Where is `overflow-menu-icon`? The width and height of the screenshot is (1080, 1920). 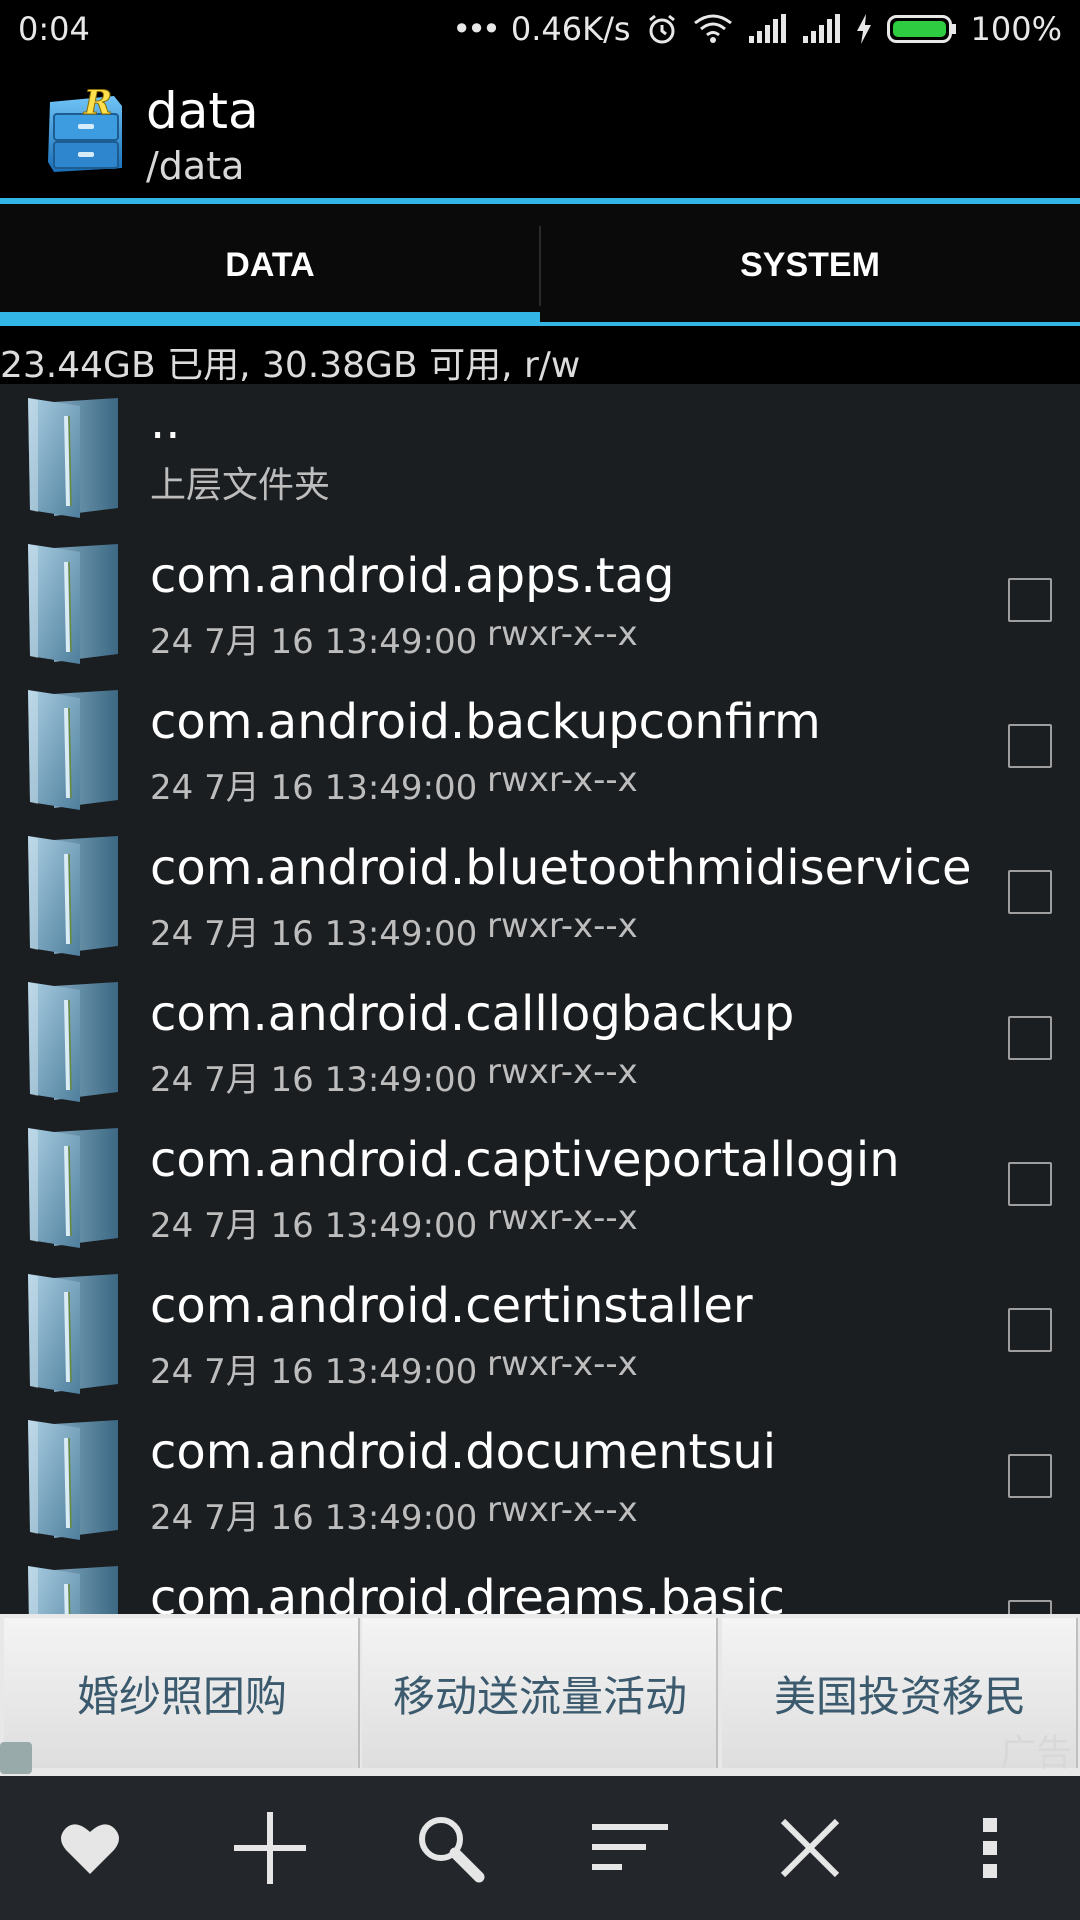 overflow-menu-icon is located at coordinates (990, 1848).